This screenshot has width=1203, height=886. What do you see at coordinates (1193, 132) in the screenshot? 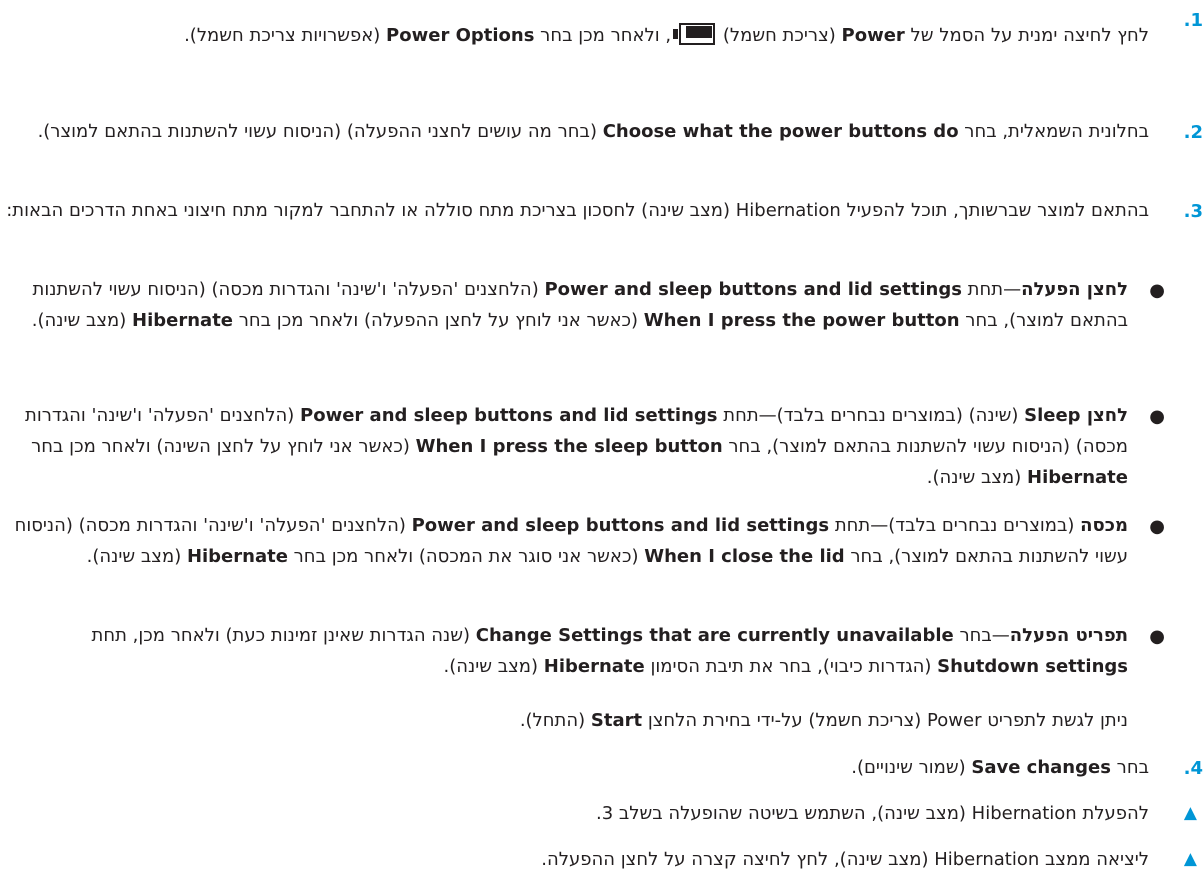
I see `step-number: 2.` at bounding box center [1193, 132].